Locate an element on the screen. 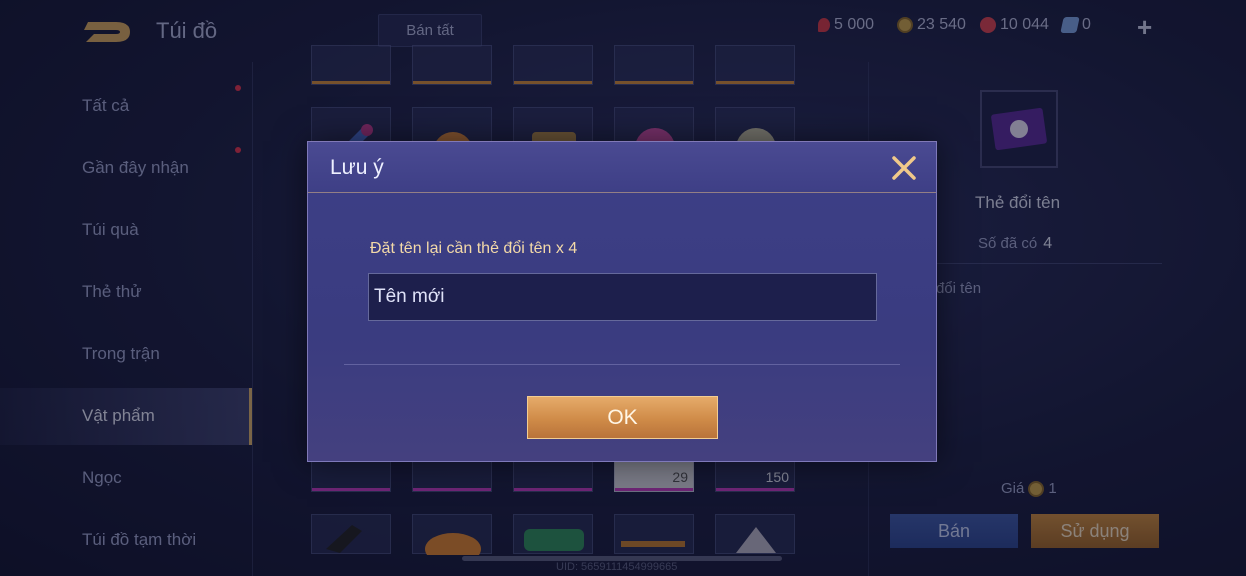 This screenshot has height=576, width=1246. dialog-divider is located at coordinates (622, 364).